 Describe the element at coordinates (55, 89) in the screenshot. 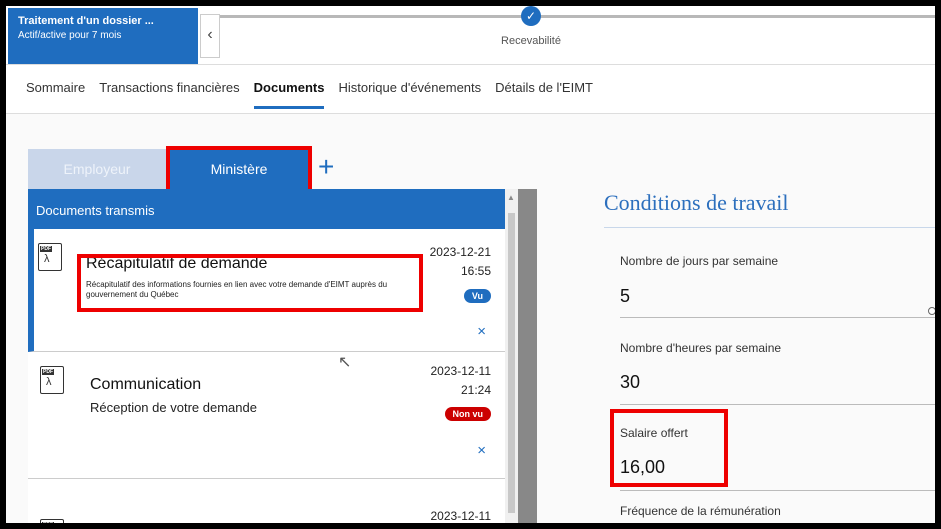

I see `tab-summary: Sommaire` at that location.